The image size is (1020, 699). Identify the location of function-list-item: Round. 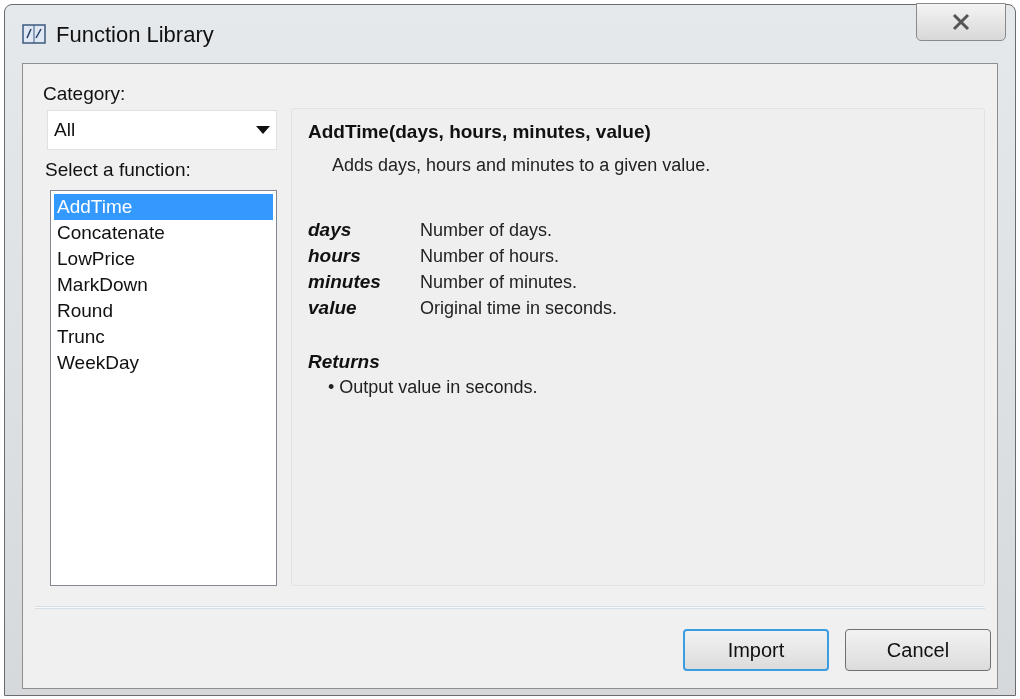
(163, 311).